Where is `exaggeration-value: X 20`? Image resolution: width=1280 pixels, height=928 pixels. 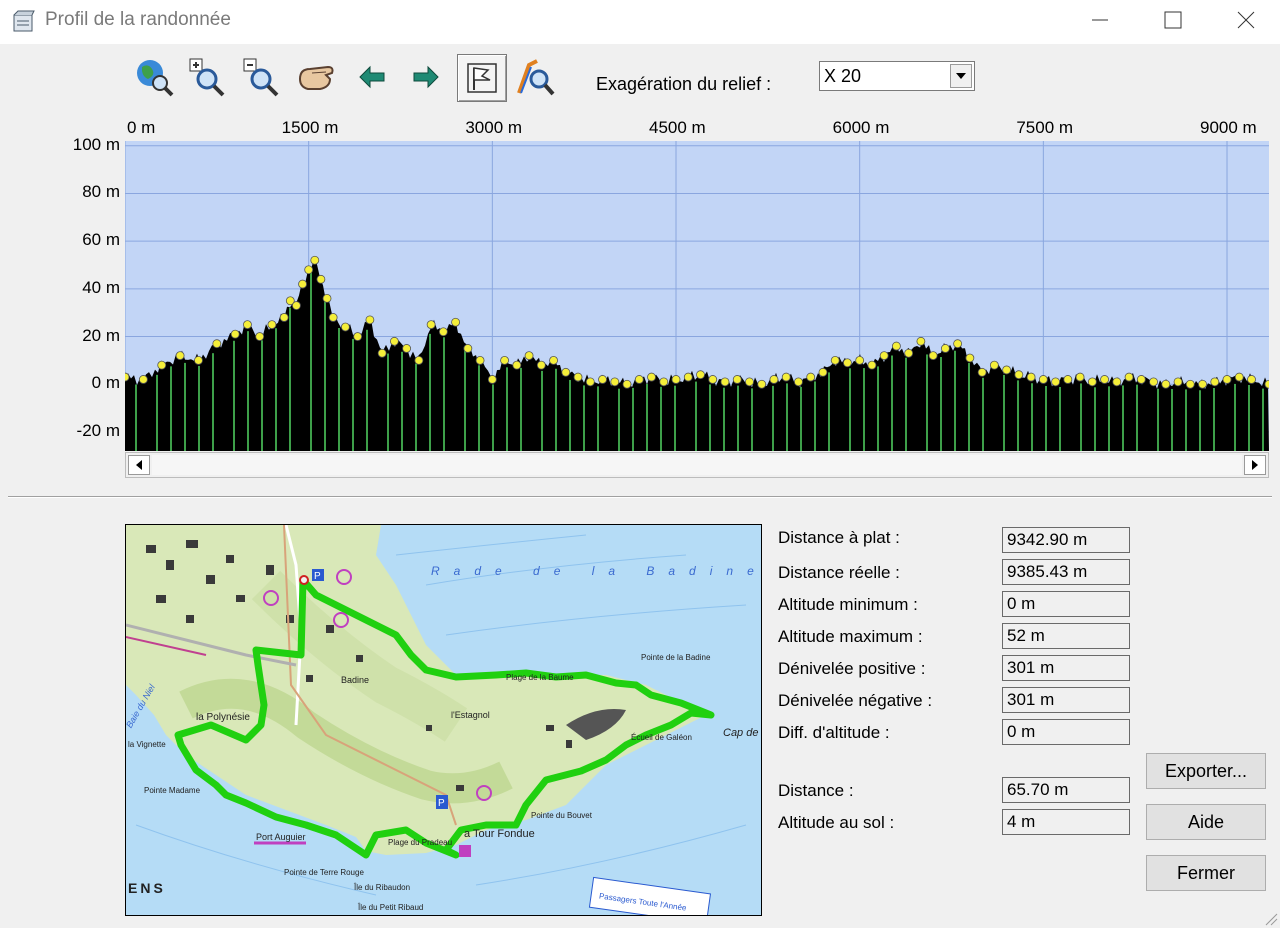 exaggeration-value: X 20 is located at coordinates (843, 76).